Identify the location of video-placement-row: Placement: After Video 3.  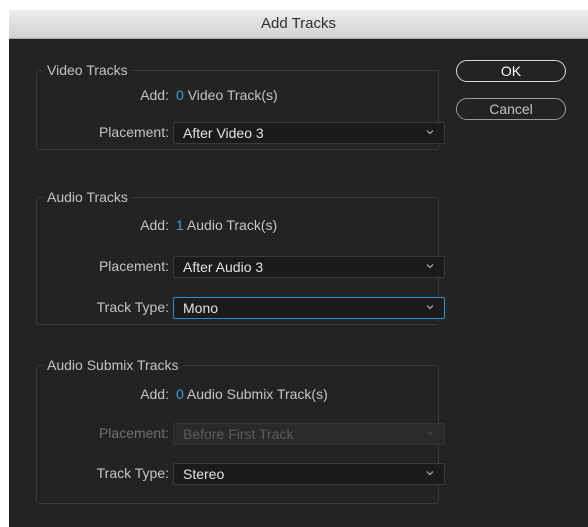
(241, 133).